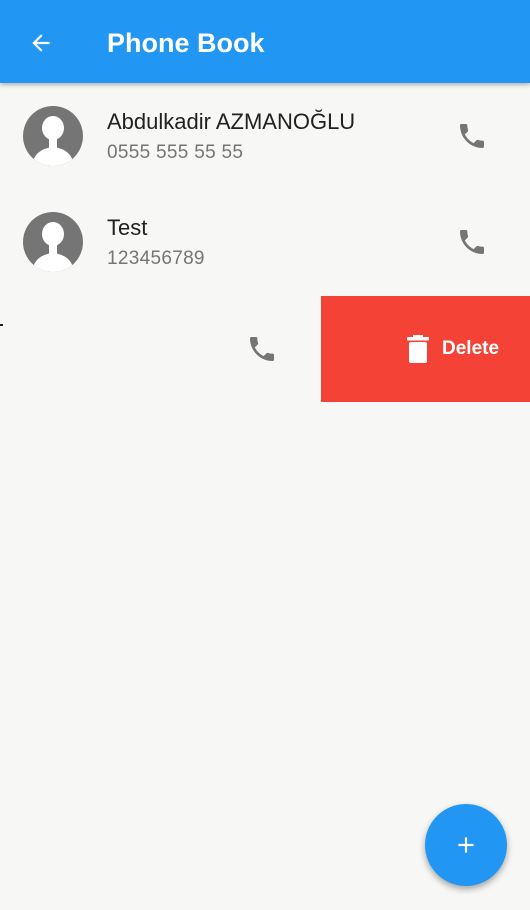 The width and height of the screenshot is (530, 910). I want to click on add-contact-button, so click(466, 845).